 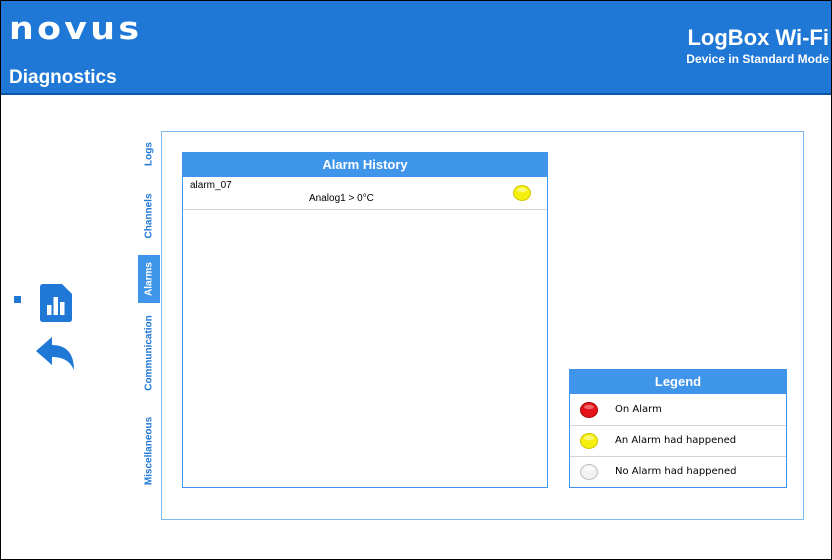 What do you see at coordinates (758, 37) in the screenshot?
I see `product-name: LogBox Wi-Fi` at bounding box center [758, 37].